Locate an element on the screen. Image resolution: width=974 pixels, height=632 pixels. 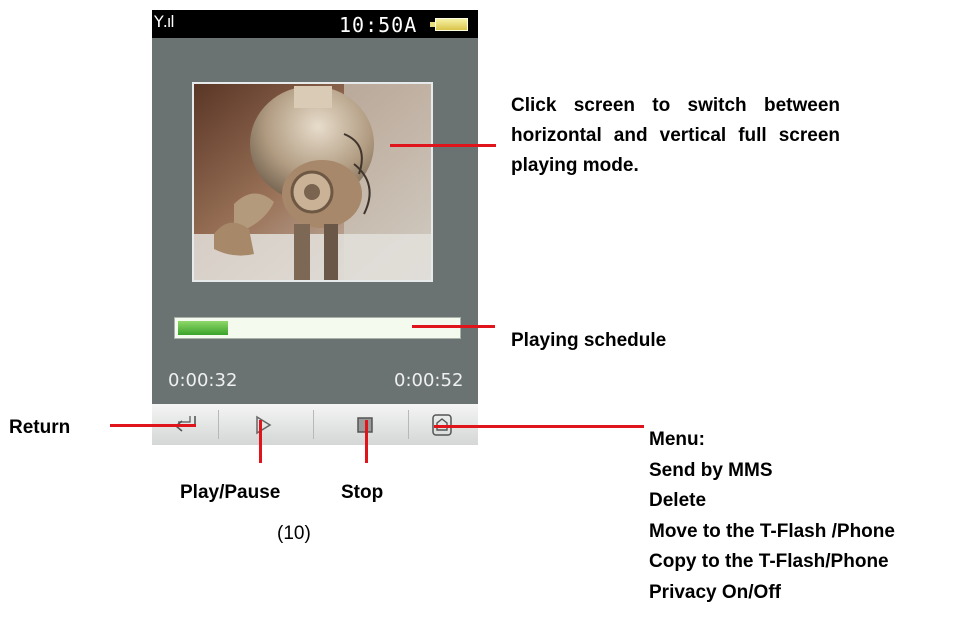
video-thumbnail-image is located at coordinates (312, 182).